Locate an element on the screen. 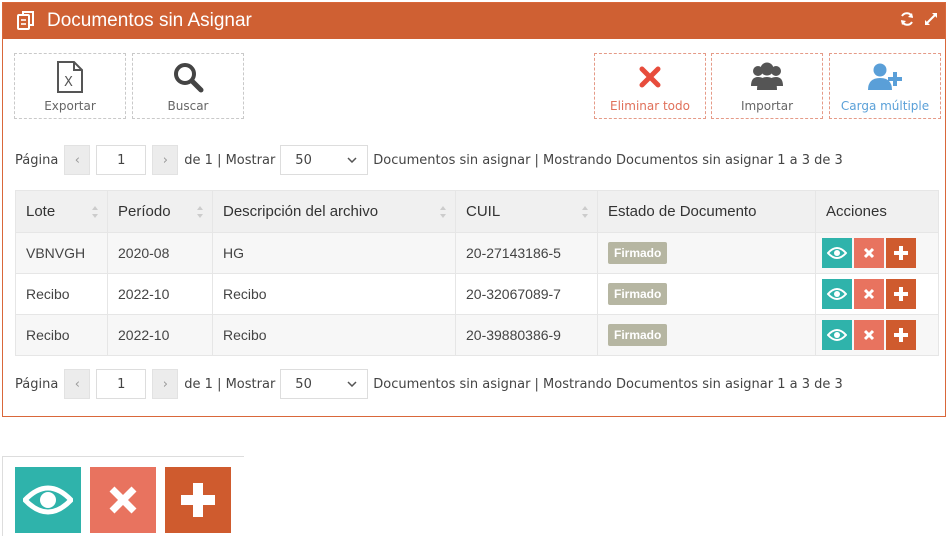 The image size is (946, 536). table-row: VBNVGH 2020-08 HG 20-27143186-5 Firmado is located at coordinates (477, 253).